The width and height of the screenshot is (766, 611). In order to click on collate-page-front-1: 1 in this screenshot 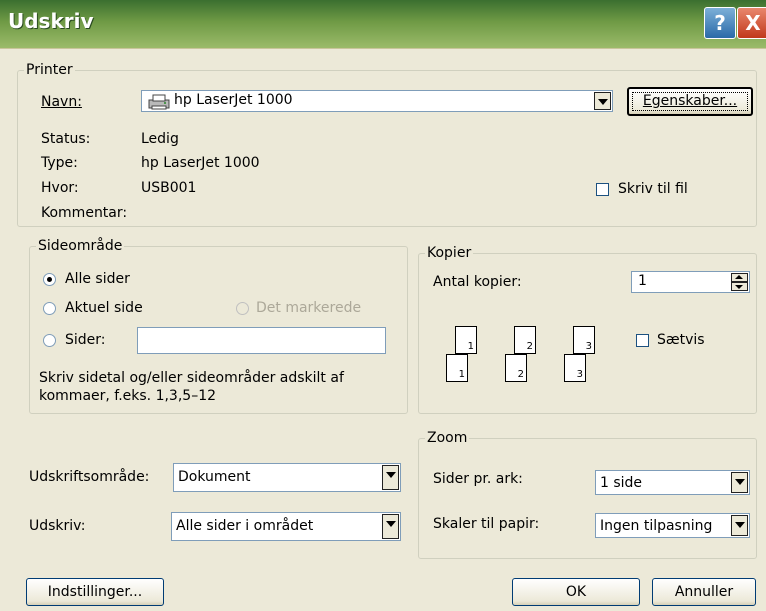, I will do `click(457, 368)`.